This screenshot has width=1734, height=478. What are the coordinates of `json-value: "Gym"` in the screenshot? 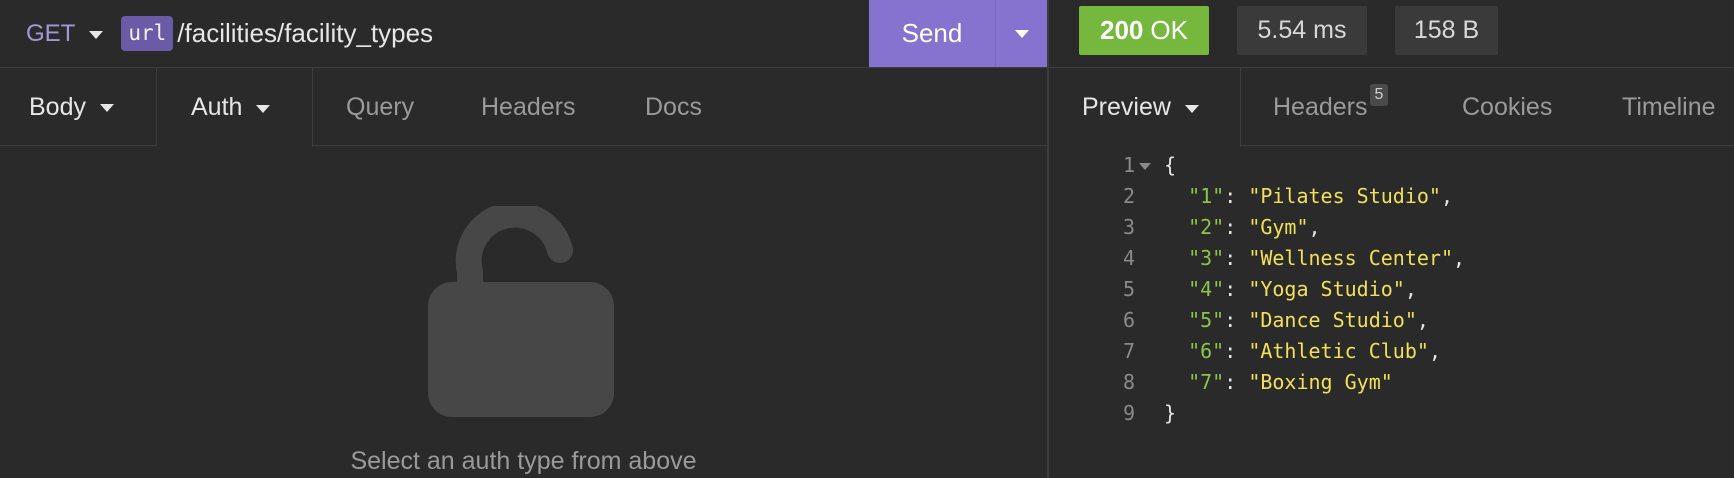 It's located at (1278, 227).